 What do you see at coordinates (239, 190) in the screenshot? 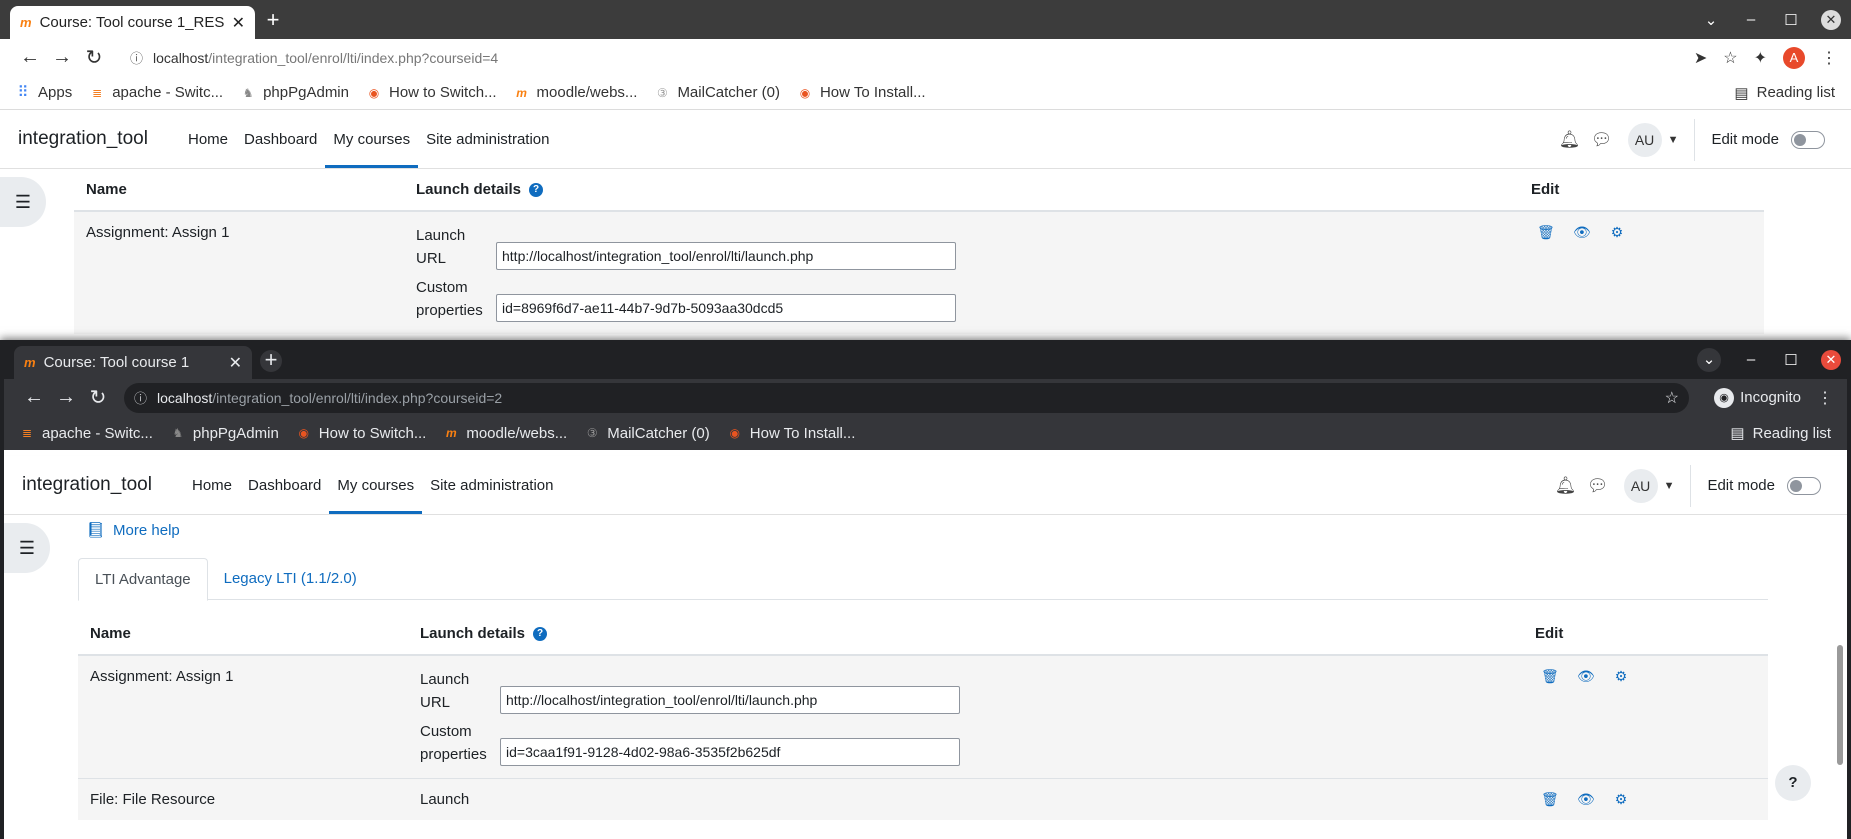
I see `col-name-header: Name` at bounding box center [239, 190].